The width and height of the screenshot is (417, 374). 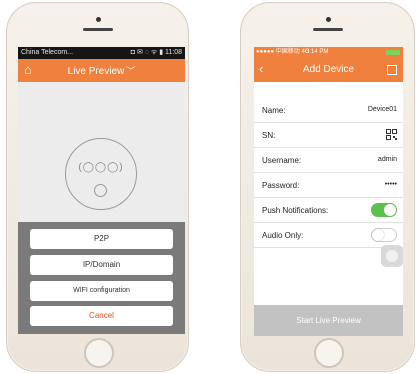 I want to click on password-field: •••••, so click(x=391, y=184).